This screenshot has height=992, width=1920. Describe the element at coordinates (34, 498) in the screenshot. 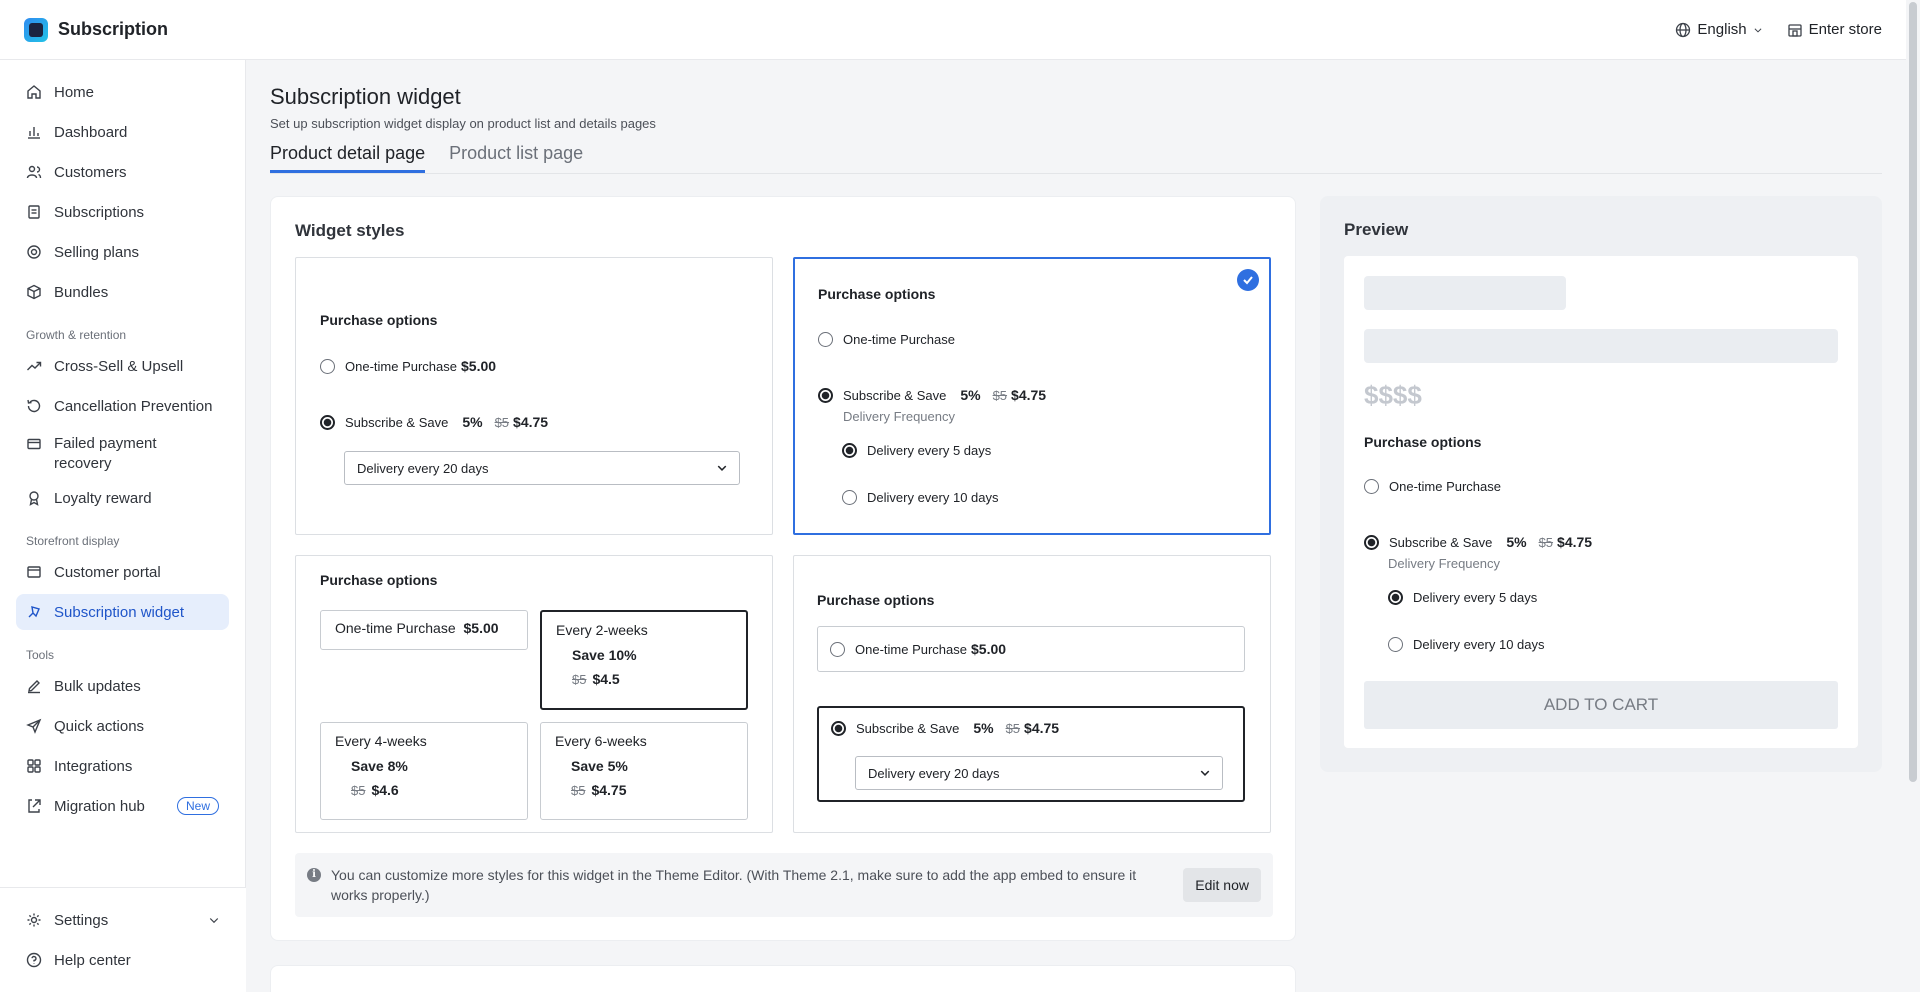

I see `award-icon` at that location.